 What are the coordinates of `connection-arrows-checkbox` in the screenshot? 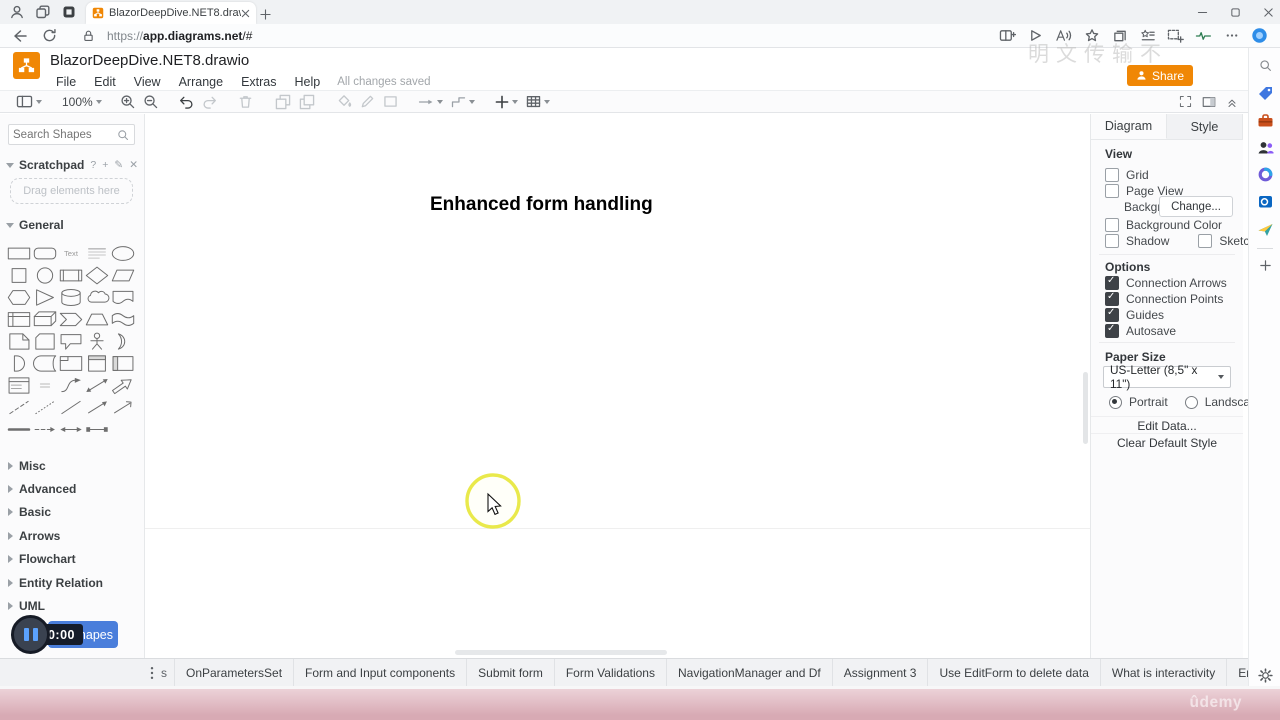 It's located at (1112, 282).